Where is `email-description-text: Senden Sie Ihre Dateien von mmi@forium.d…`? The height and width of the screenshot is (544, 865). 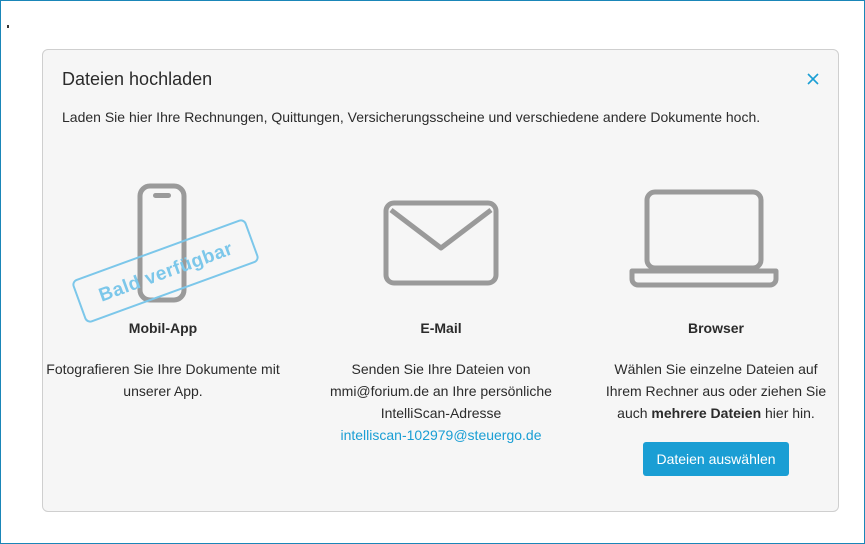
email-description-text: Senden Sie Ihre Dateien von mmi@forium.d… is located at coordinates (441, 391).